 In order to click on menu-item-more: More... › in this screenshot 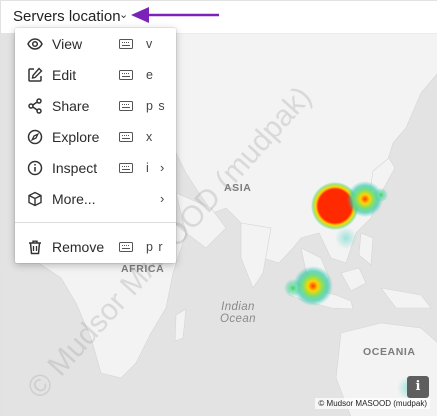, I will do `click(95, 199)`.